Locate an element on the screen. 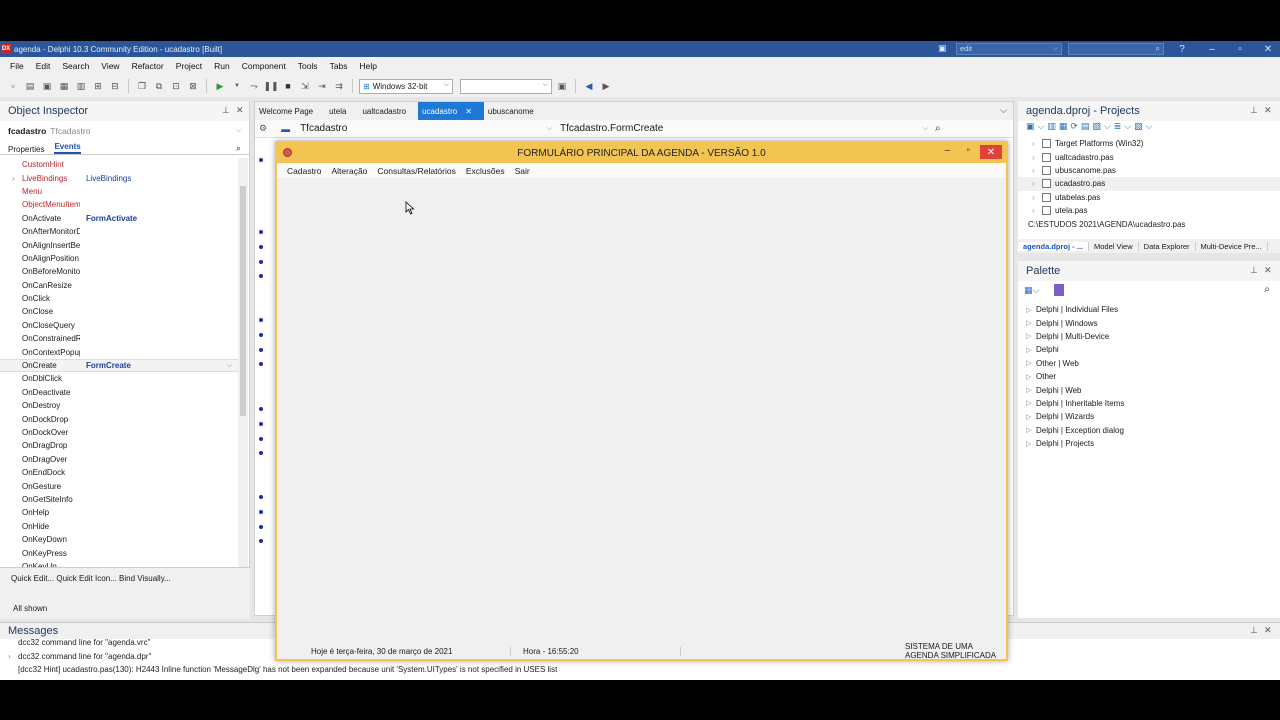  event-row: OnClose is located at coordinates (119, 311).